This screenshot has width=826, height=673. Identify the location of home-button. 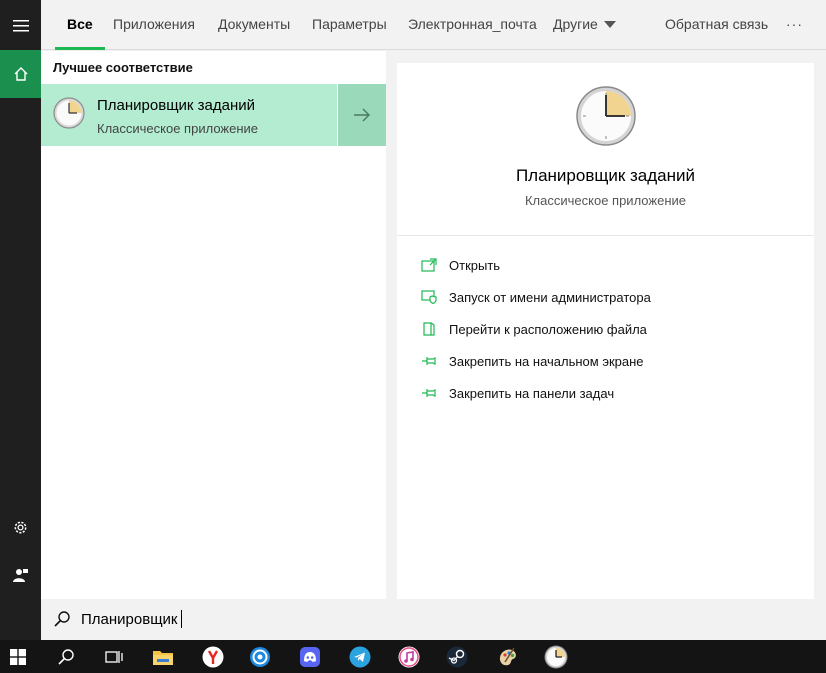
(20, 74).